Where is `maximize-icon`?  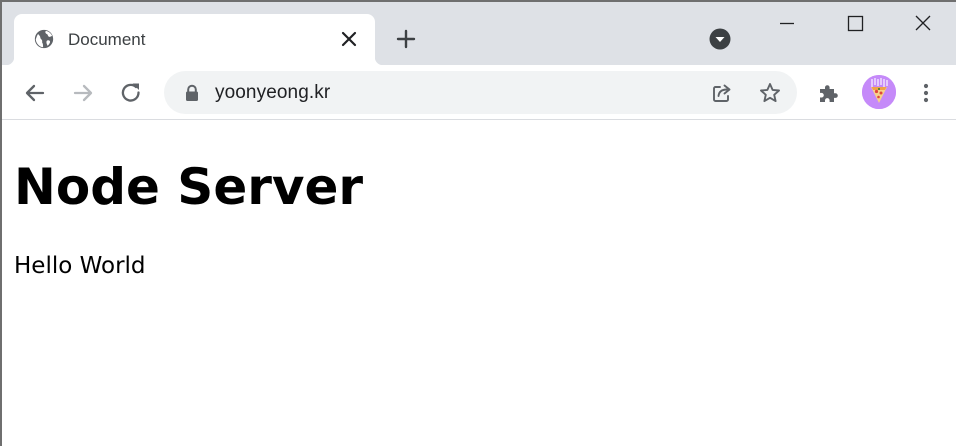 maximize-icon is located at coordinates (855, 23).